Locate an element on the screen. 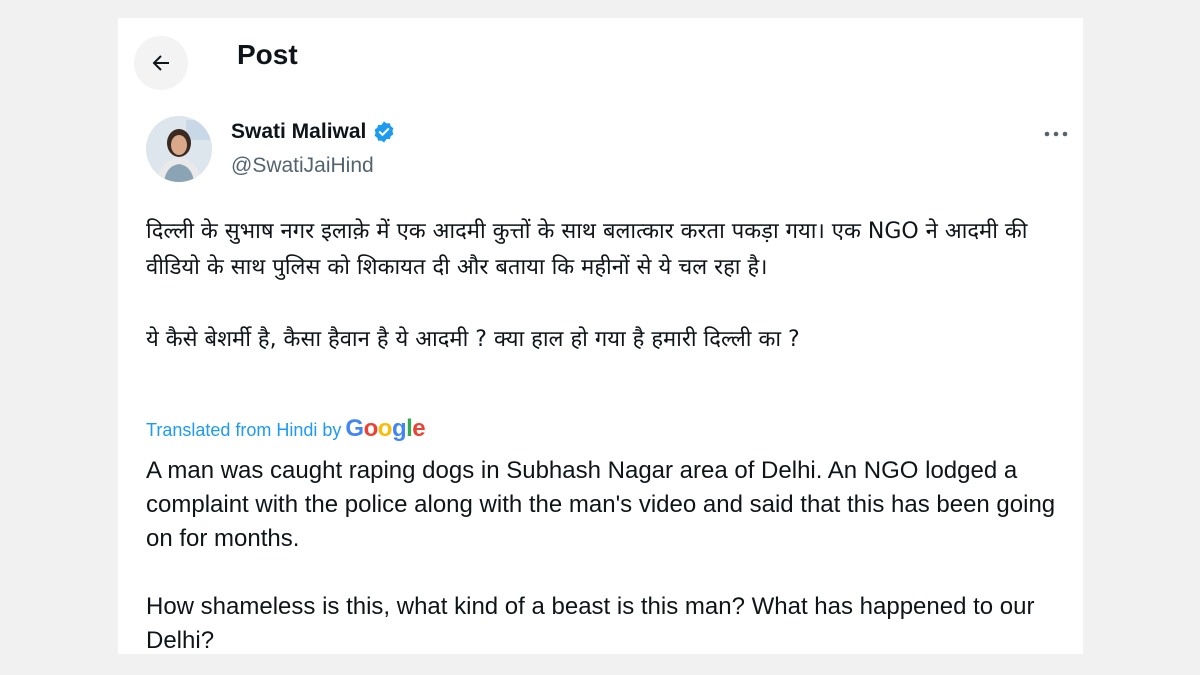 This screenshot has width=1200, height=675. back-button is located at coordinates (161, 63).